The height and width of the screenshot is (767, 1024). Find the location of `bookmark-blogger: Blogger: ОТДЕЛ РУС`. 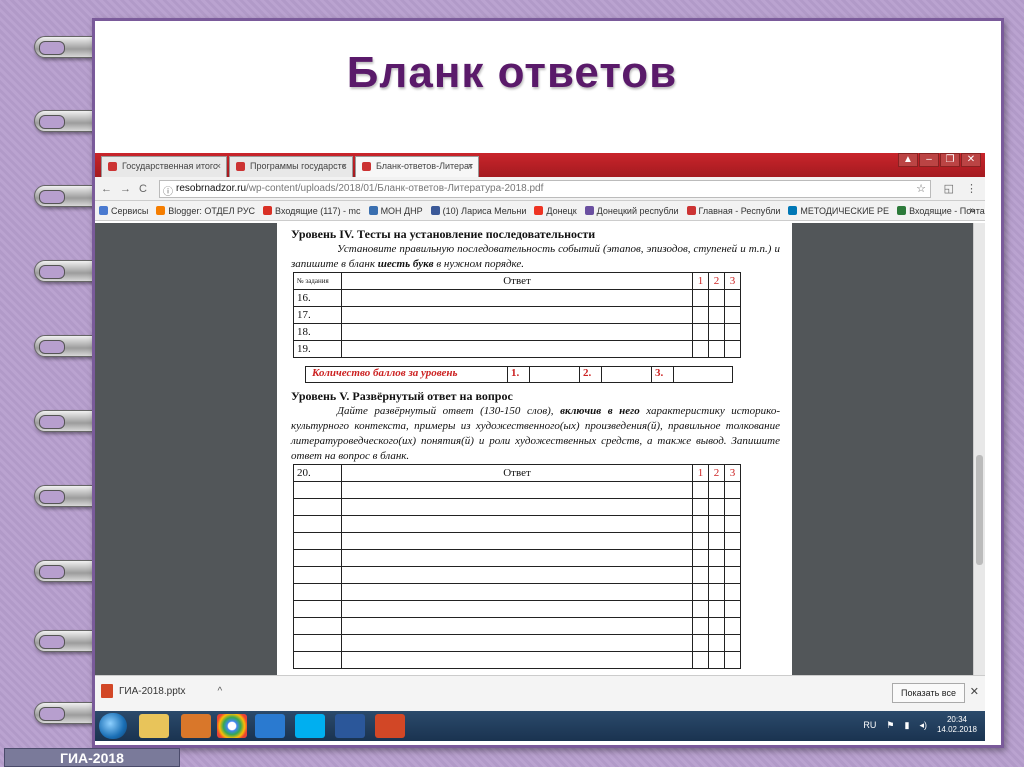

bookmark-blogger: Blogger: ОТДЕЛ РУС is located at coordinates (205, 211).